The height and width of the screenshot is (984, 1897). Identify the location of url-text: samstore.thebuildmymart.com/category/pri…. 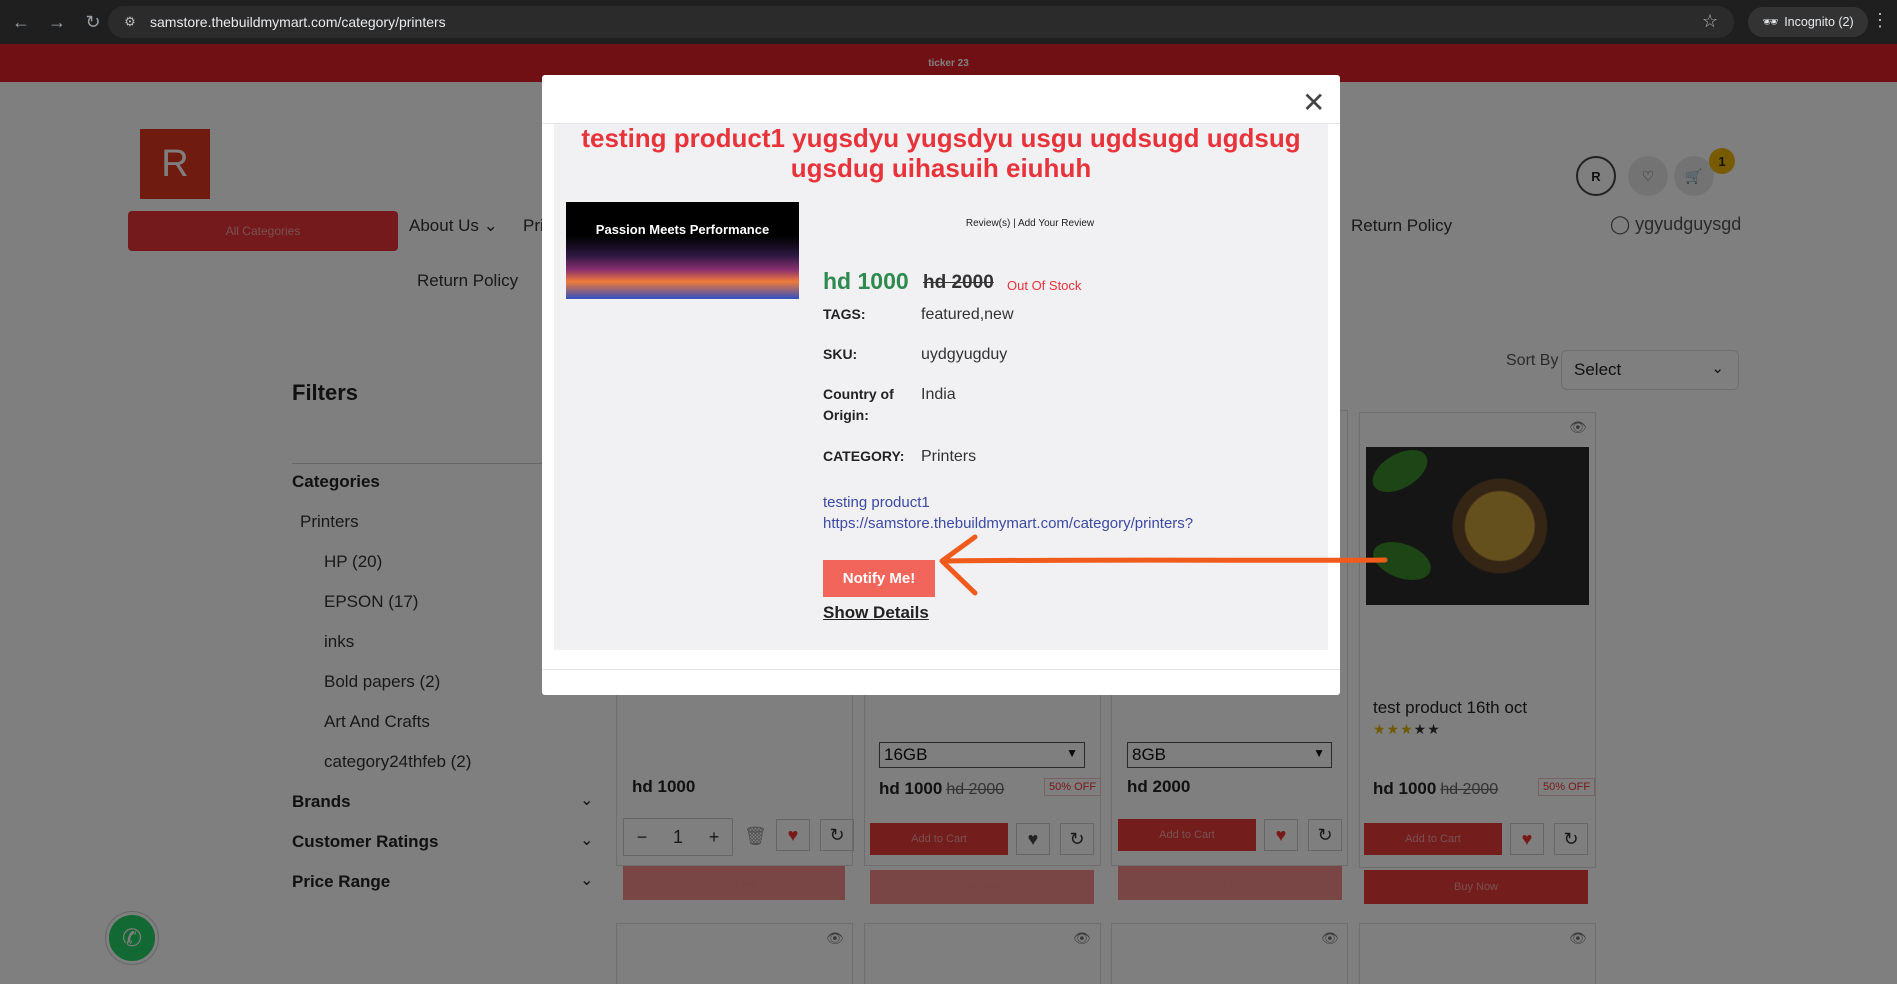
(298, 22).